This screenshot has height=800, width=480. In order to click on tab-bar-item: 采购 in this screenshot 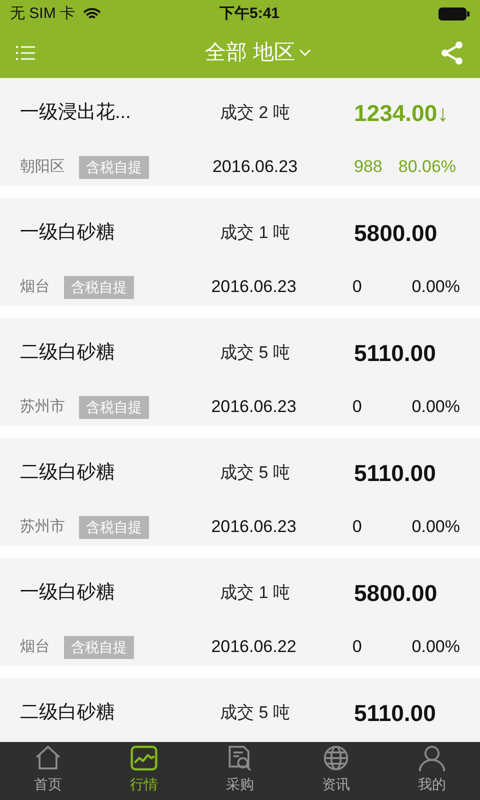, I will do `click(240, 771)`.